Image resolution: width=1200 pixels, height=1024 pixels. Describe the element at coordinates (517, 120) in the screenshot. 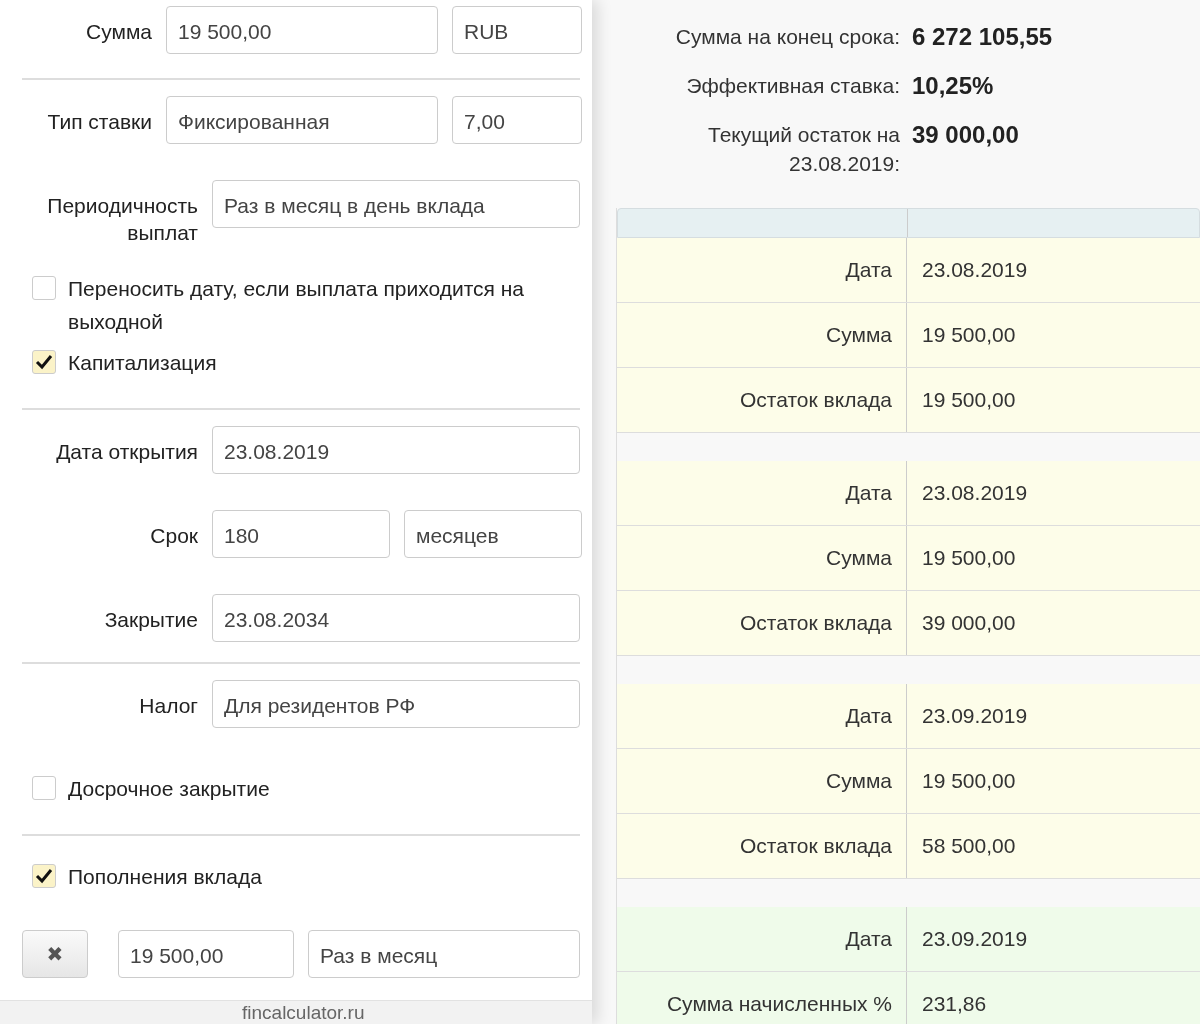

I see `input-field: 7,00` at that location.